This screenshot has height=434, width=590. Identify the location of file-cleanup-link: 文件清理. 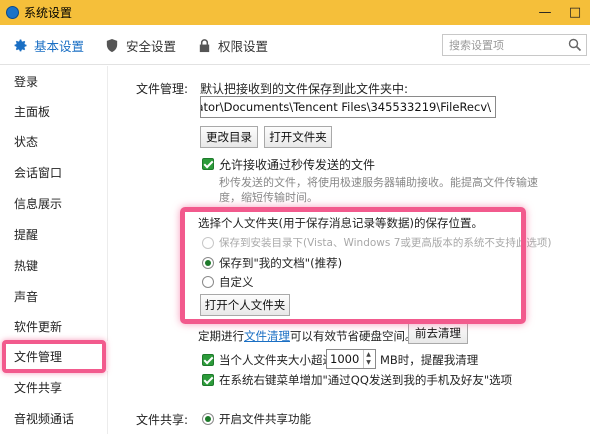
(267, 336).